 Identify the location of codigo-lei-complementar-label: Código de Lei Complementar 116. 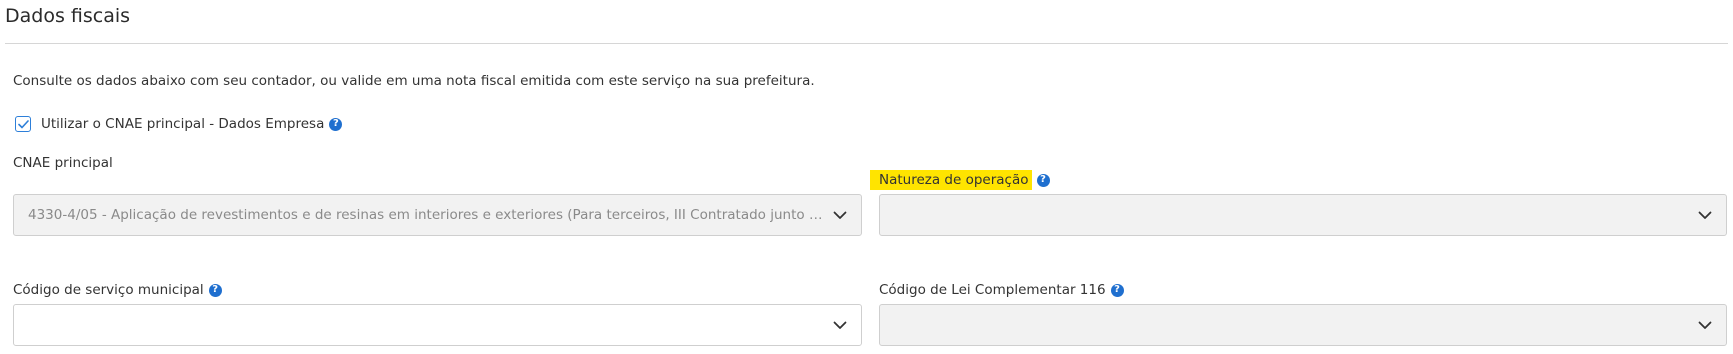
(992, 290).